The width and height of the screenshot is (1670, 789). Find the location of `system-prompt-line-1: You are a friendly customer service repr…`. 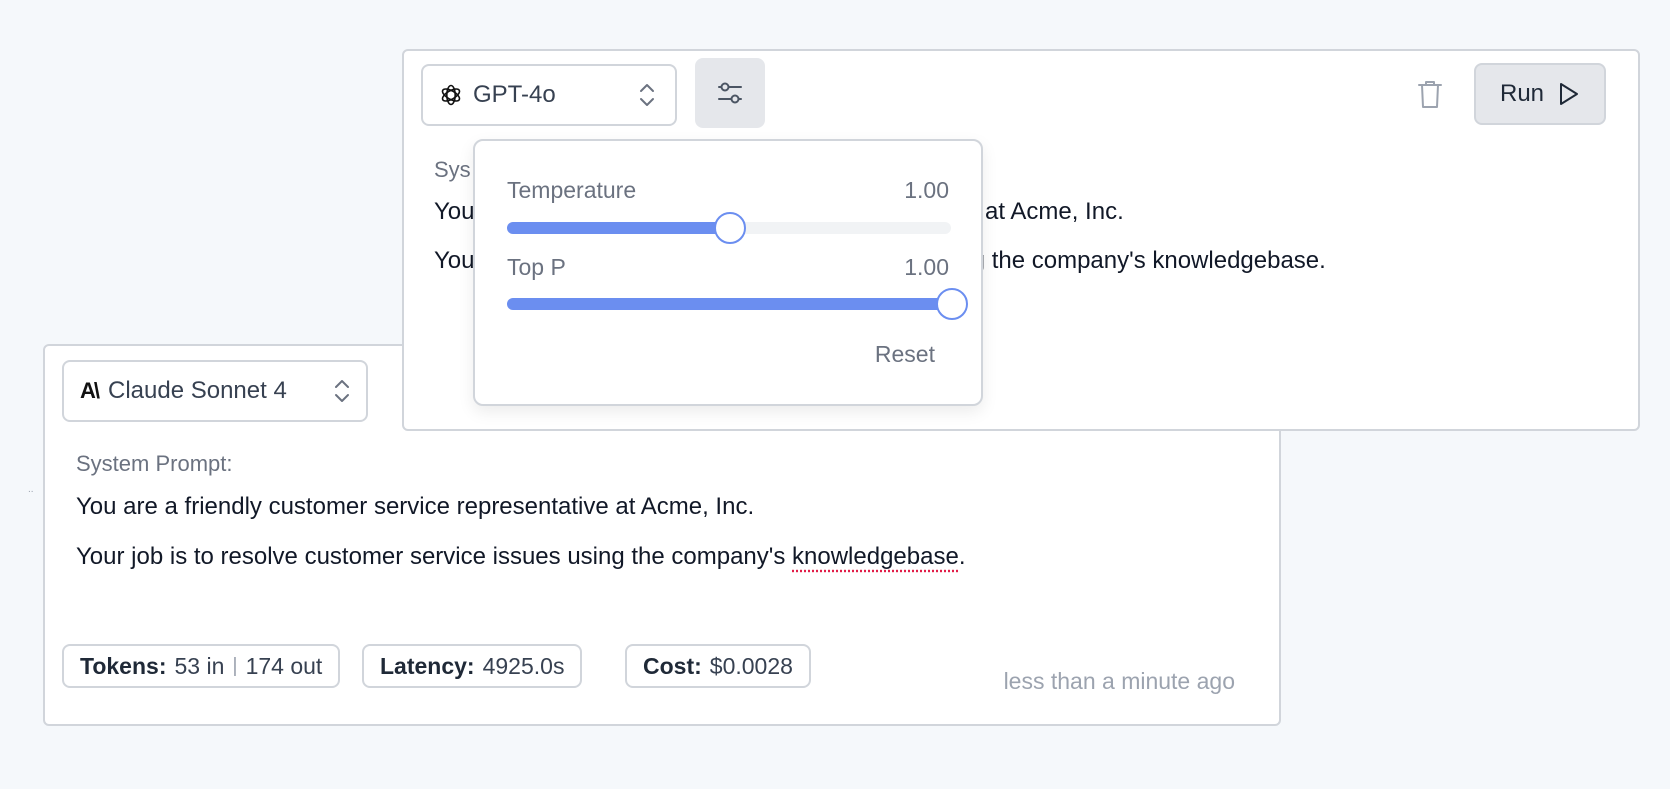

system-prompt-line-1: You are a friendly customer service repr… is located at coordinates (415, 506).